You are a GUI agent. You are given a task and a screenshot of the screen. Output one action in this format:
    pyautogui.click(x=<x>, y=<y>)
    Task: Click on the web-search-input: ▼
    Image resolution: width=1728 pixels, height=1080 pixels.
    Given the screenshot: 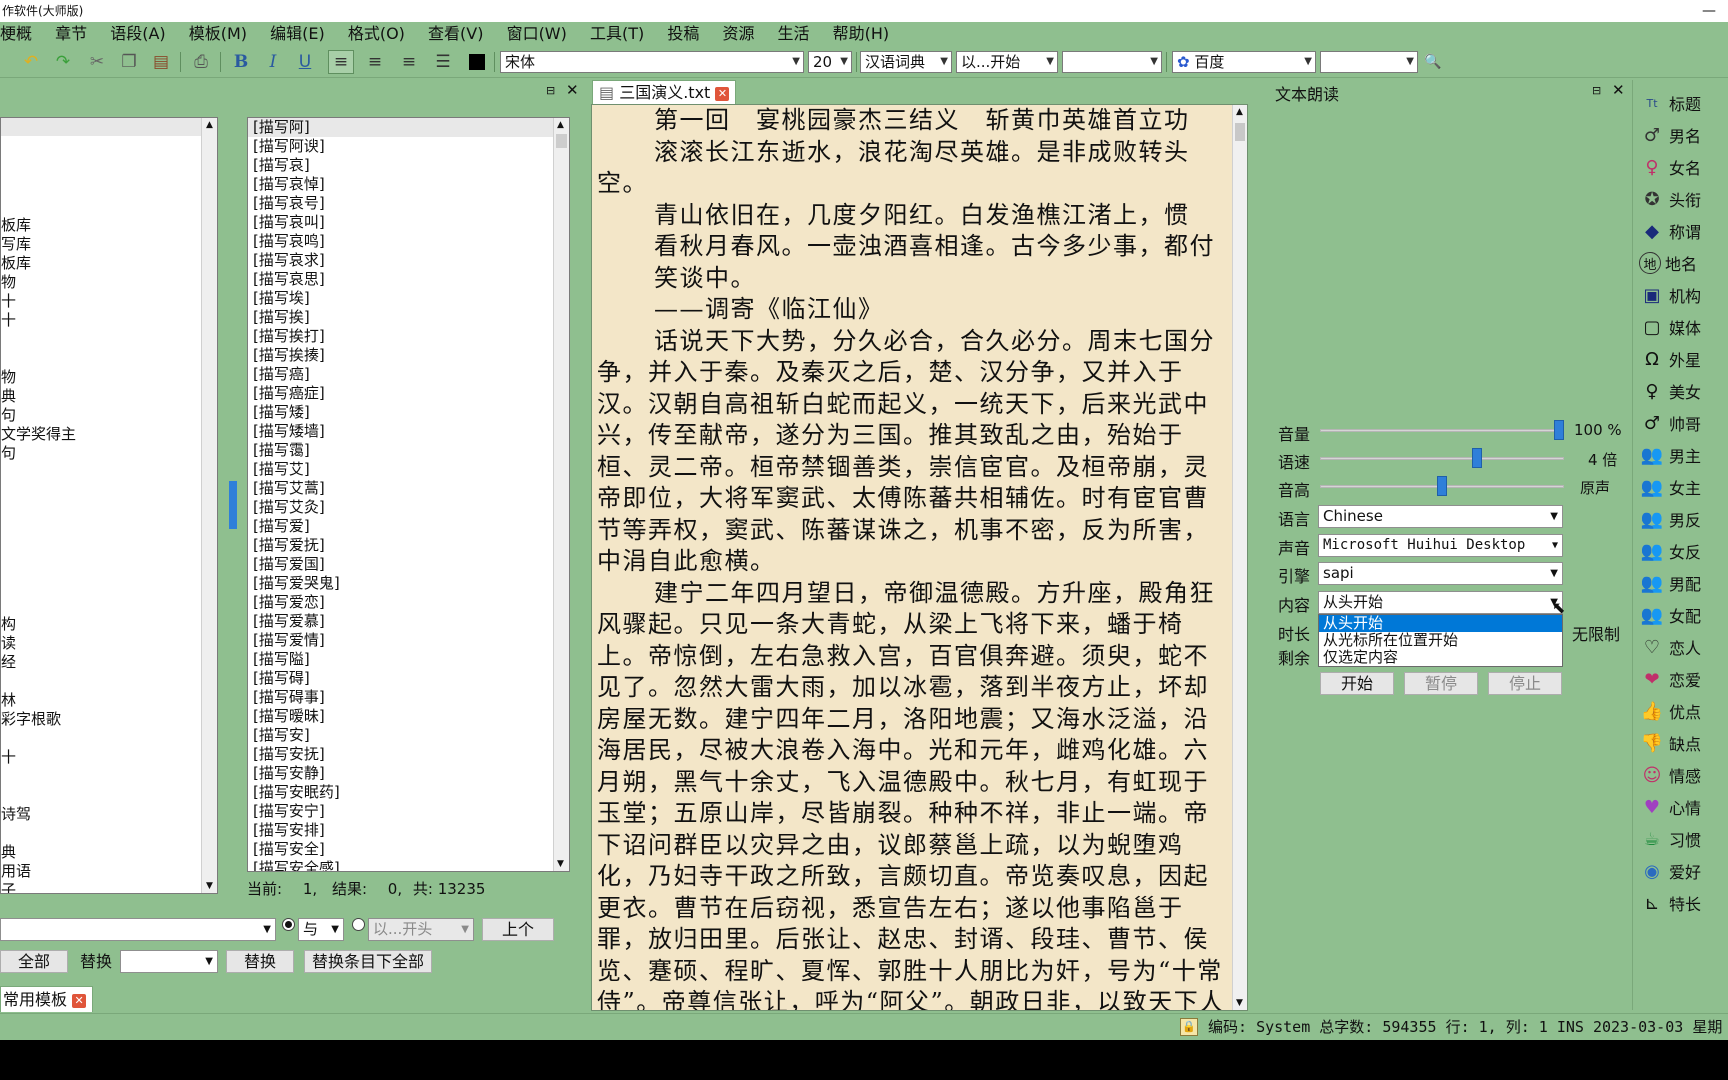 What is the action you would take?
    pyautogui.click(x=1369, y=62)
    